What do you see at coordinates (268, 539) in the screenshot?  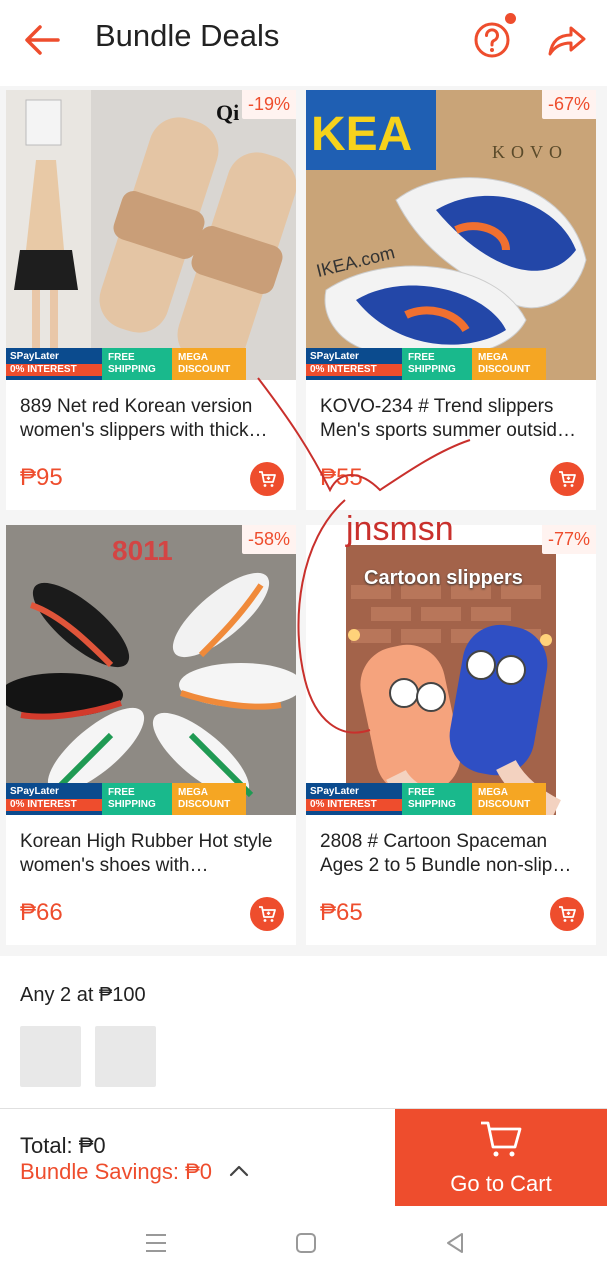 I see `discount-badge: -58%` at bounding box center [268, 539].